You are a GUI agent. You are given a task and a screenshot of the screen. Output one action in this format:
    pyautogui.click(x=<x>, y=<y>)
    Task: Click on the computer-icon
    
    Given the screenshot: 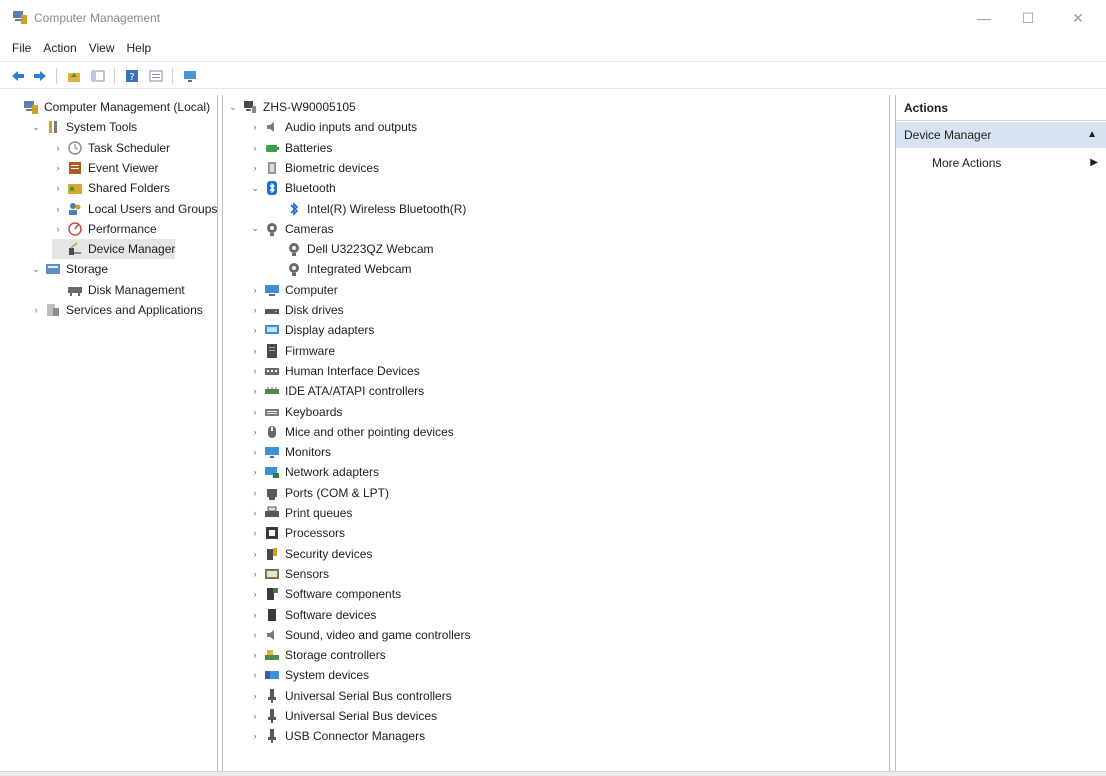 What is the action you would take?
    pyautogui.click(x=272, y=290)
    